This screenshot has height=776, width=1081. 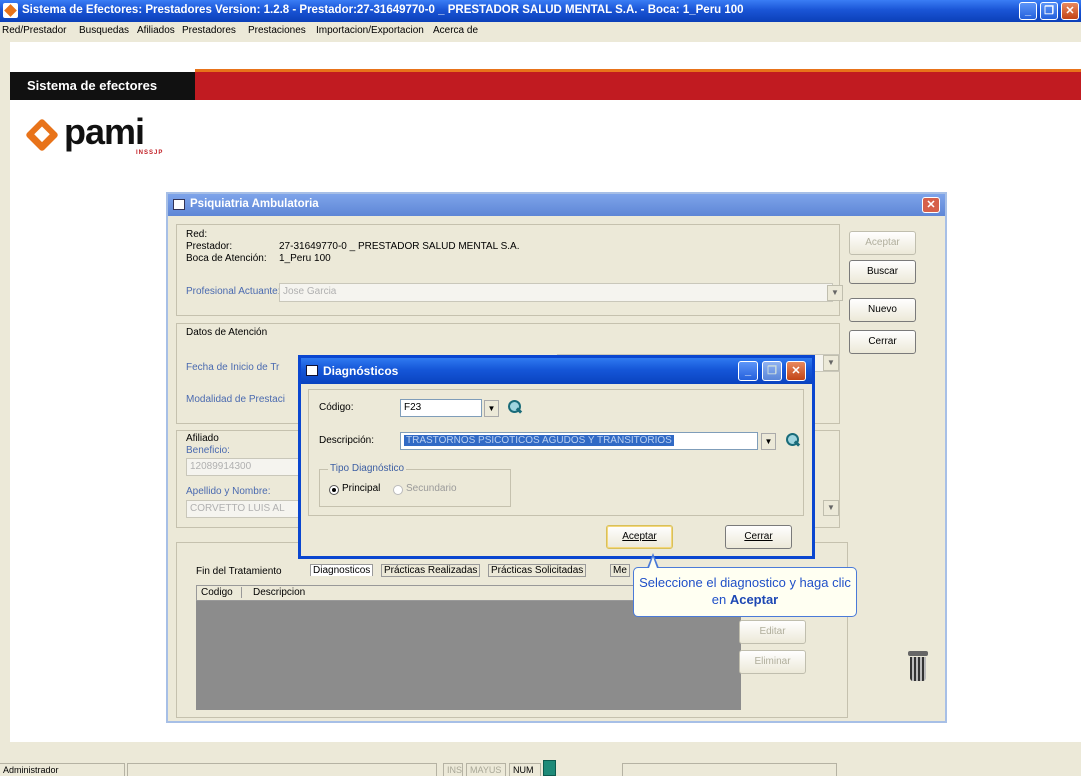 What do you see at coordinates (468, 655) in the screenshot?
I see `diagnosticos-grid` at bounding box center [468, 655].